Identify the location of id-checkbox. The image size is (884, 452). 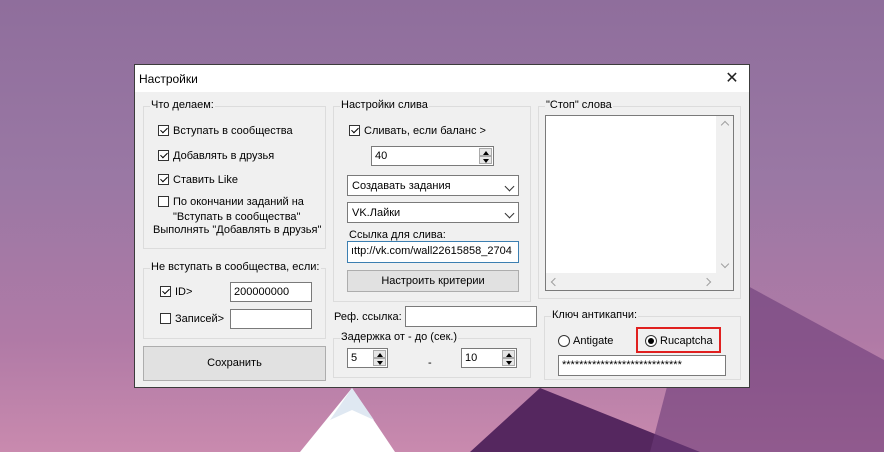
(165, 291).